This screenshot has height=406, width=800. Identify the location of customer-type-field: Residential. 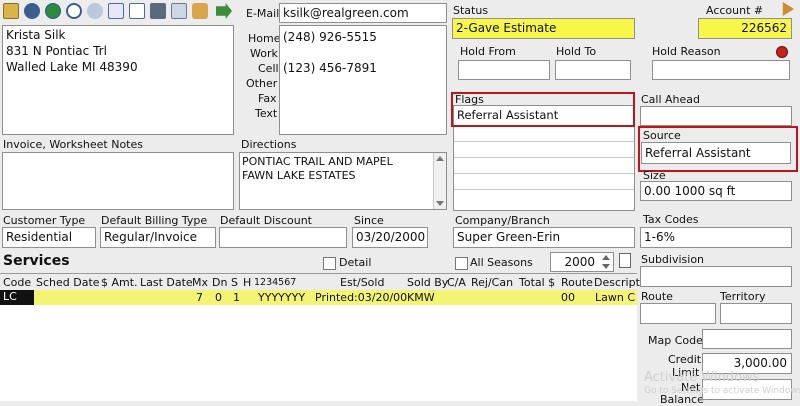
(49, 237).